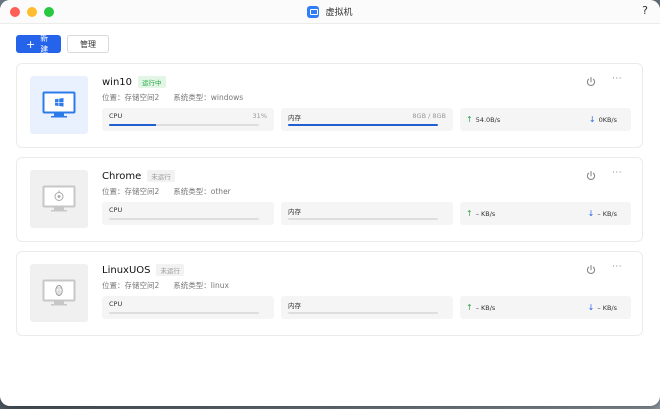 The height and width of the screenshot is (409, 660). Describe the element at coordinates (339, 13) in the screenshot. I see `window-title-text: 虚拟机` at that location.